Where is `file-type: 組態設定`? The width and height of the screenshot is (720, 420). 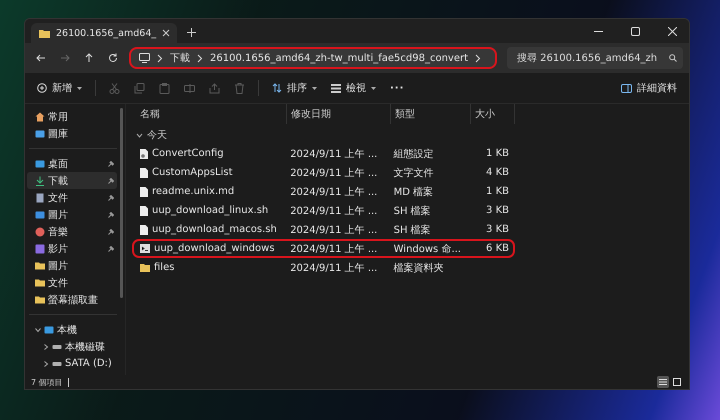
file-type: 組態設定 is located at coordinates (413, 154).